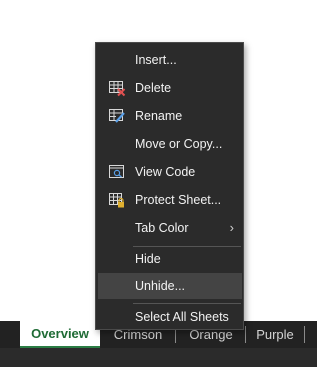 This screenshot has height=367, width=320. Describe the element at coordinates (275, 334) in the screenshot. I see `sheet-tab-purple: Purple` at that location.